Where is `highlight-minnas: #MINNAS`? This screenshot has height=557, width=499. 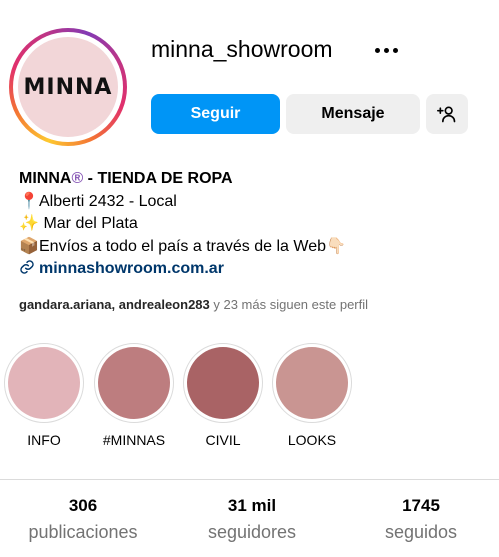
highlight-minnas: #MINNAS is located at coordinates (134, 395).